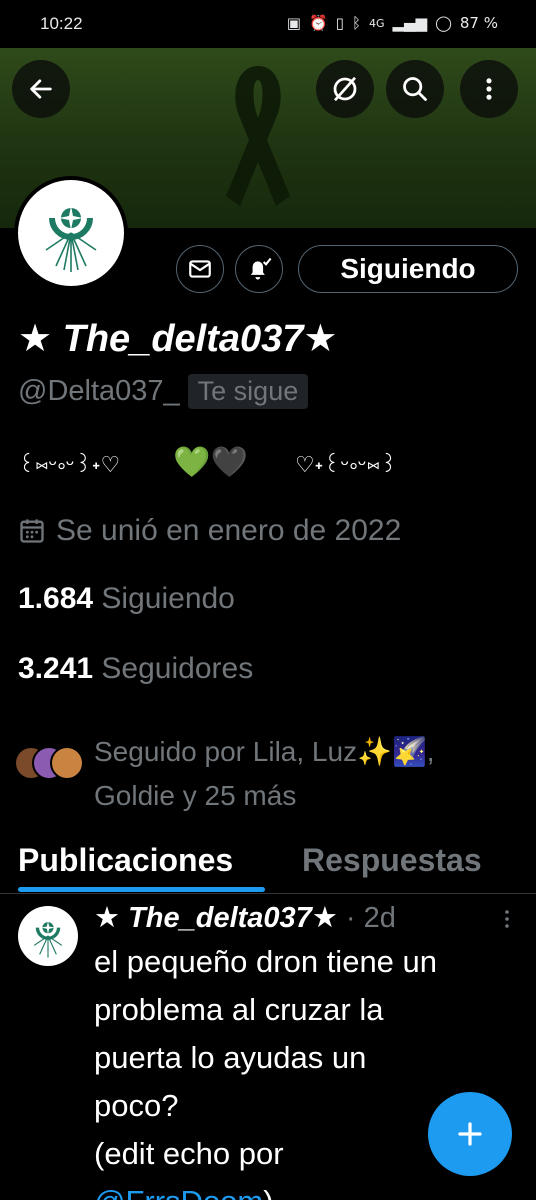 The height and width of the screenshot is (1200, 536). I want to click on following-label: Siguiendo, so click(168, 598).